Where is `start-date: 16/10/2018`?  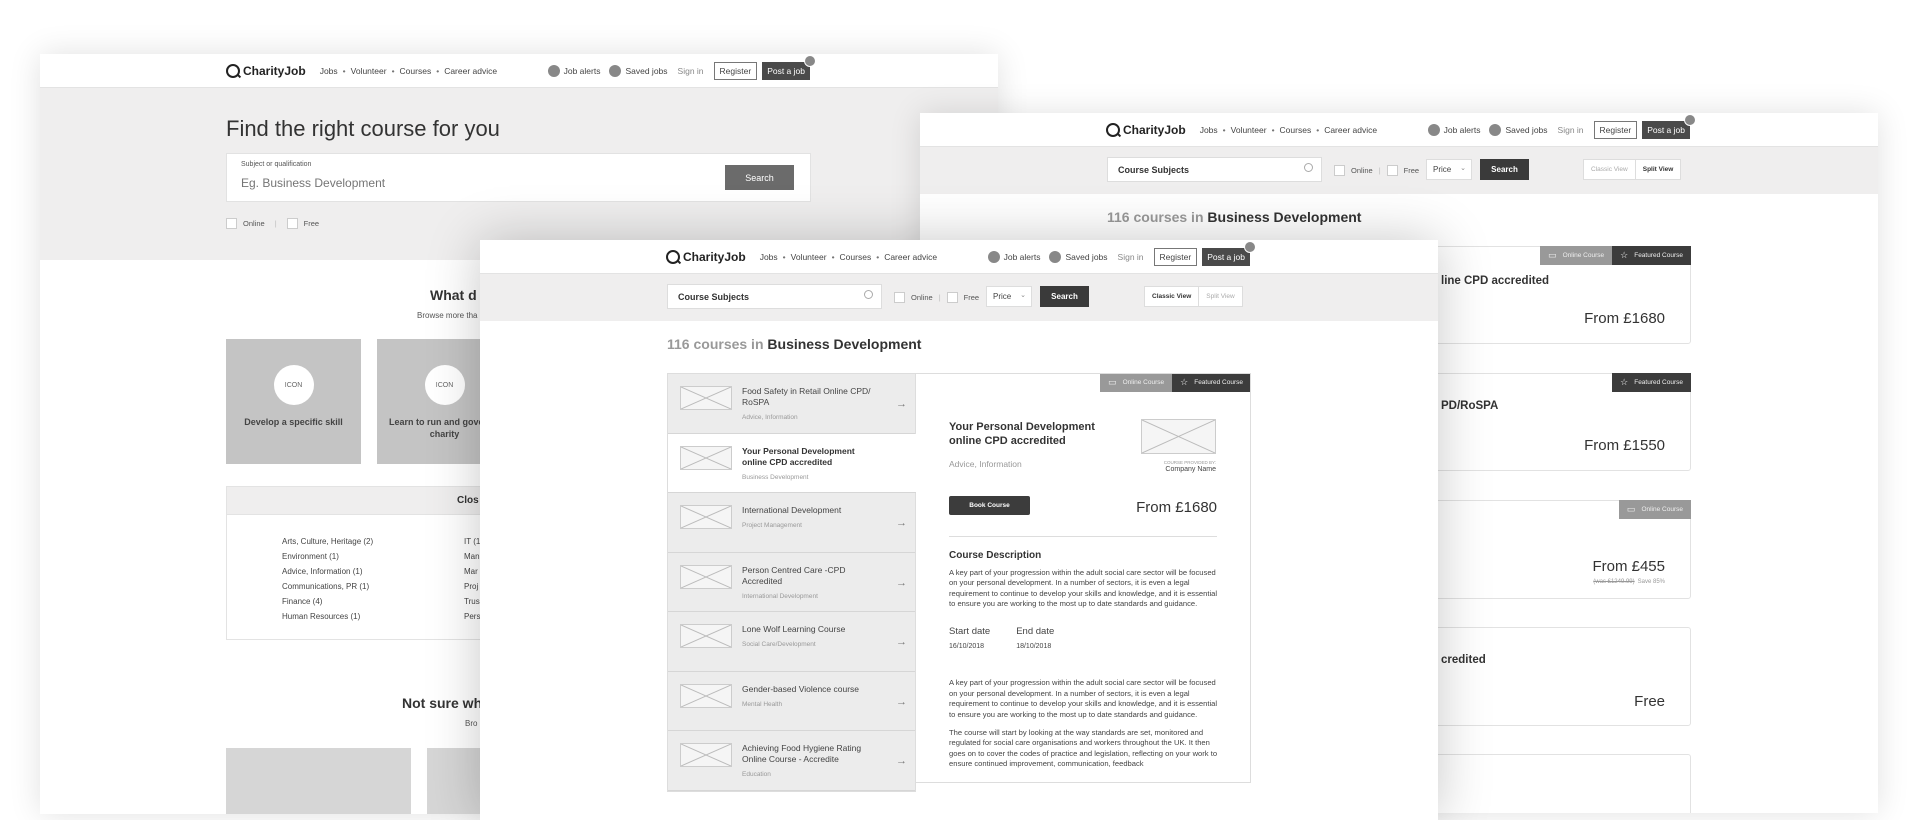 start-date: 16/10/2018 is located at coordinates (967, 646).